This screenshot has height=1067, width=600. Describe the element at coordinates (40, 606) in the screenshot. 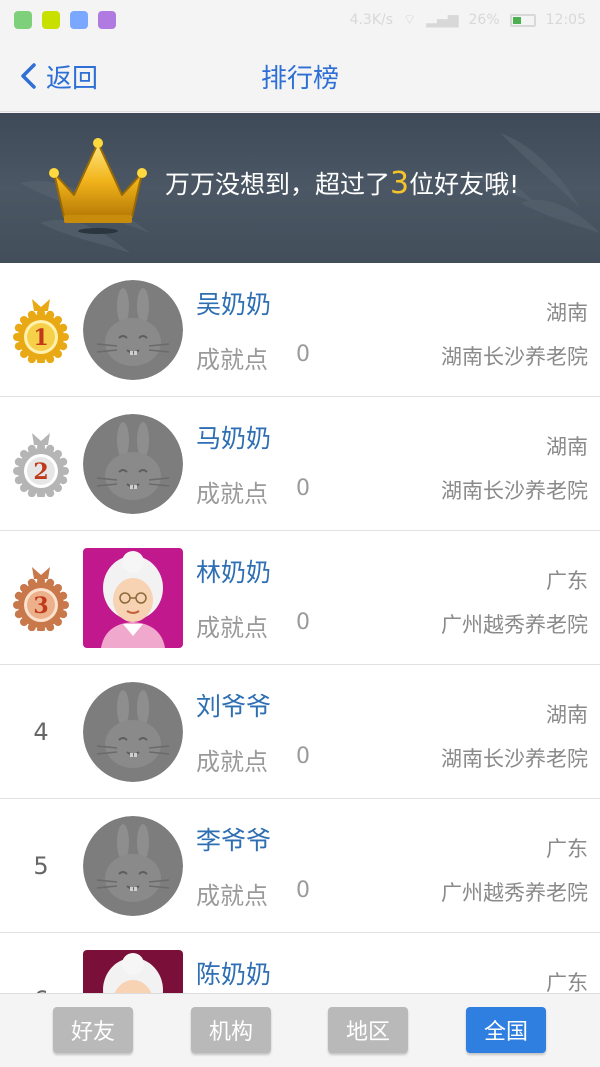

I see `svg-text: 3` at that location.